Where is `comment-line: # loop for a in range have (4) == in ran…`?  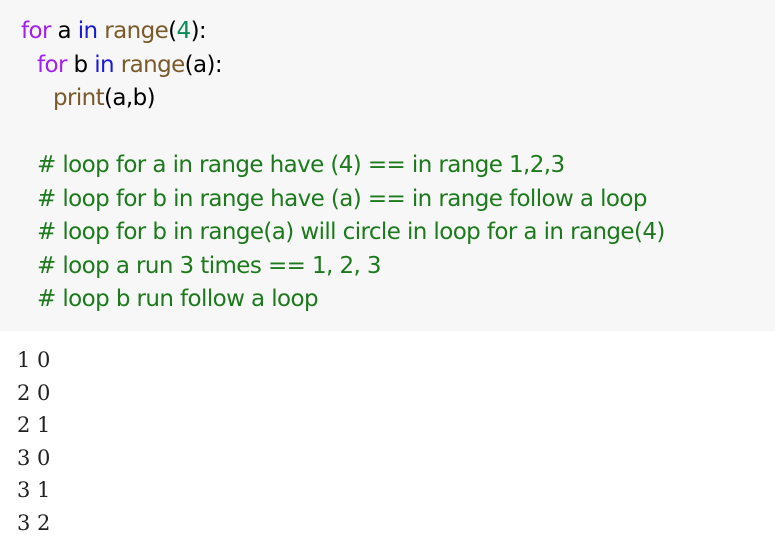
comment-line: # loop for a in range have (4) == in ran… is located at coordinates (301, 165).